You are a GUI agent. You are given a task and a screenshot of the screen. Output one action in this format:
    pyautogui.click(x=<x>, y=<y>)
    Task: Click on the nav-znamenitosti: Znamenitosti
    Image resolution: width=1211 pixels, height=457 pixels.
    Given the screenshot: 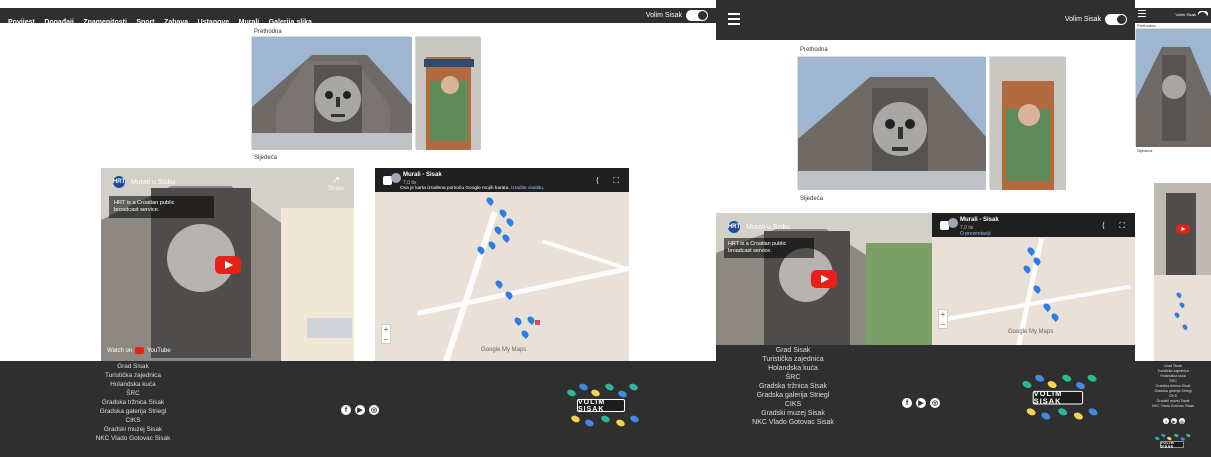 What is the action you would take?
    pyautogui.click(x=105, y=22)
    